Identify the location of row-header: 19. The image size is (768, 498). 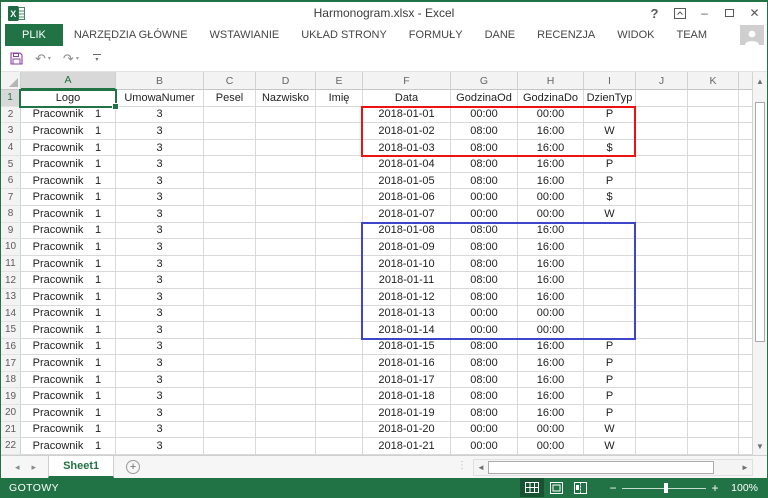
(11, 396).